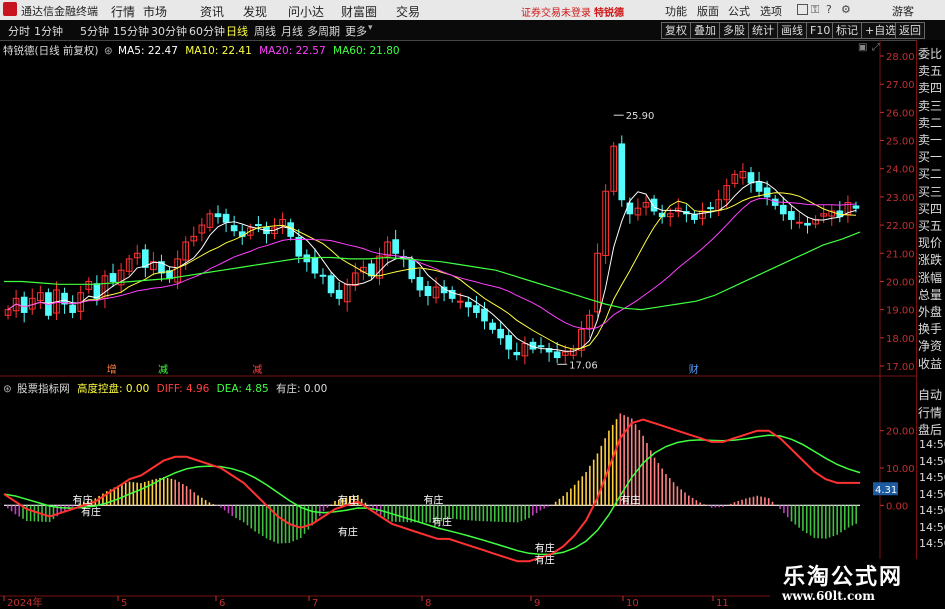 The image size is (945, 609). Describe the element at coordinates (169, 31) in the screenshot. I see `period-30min: 30分钟` at that location.